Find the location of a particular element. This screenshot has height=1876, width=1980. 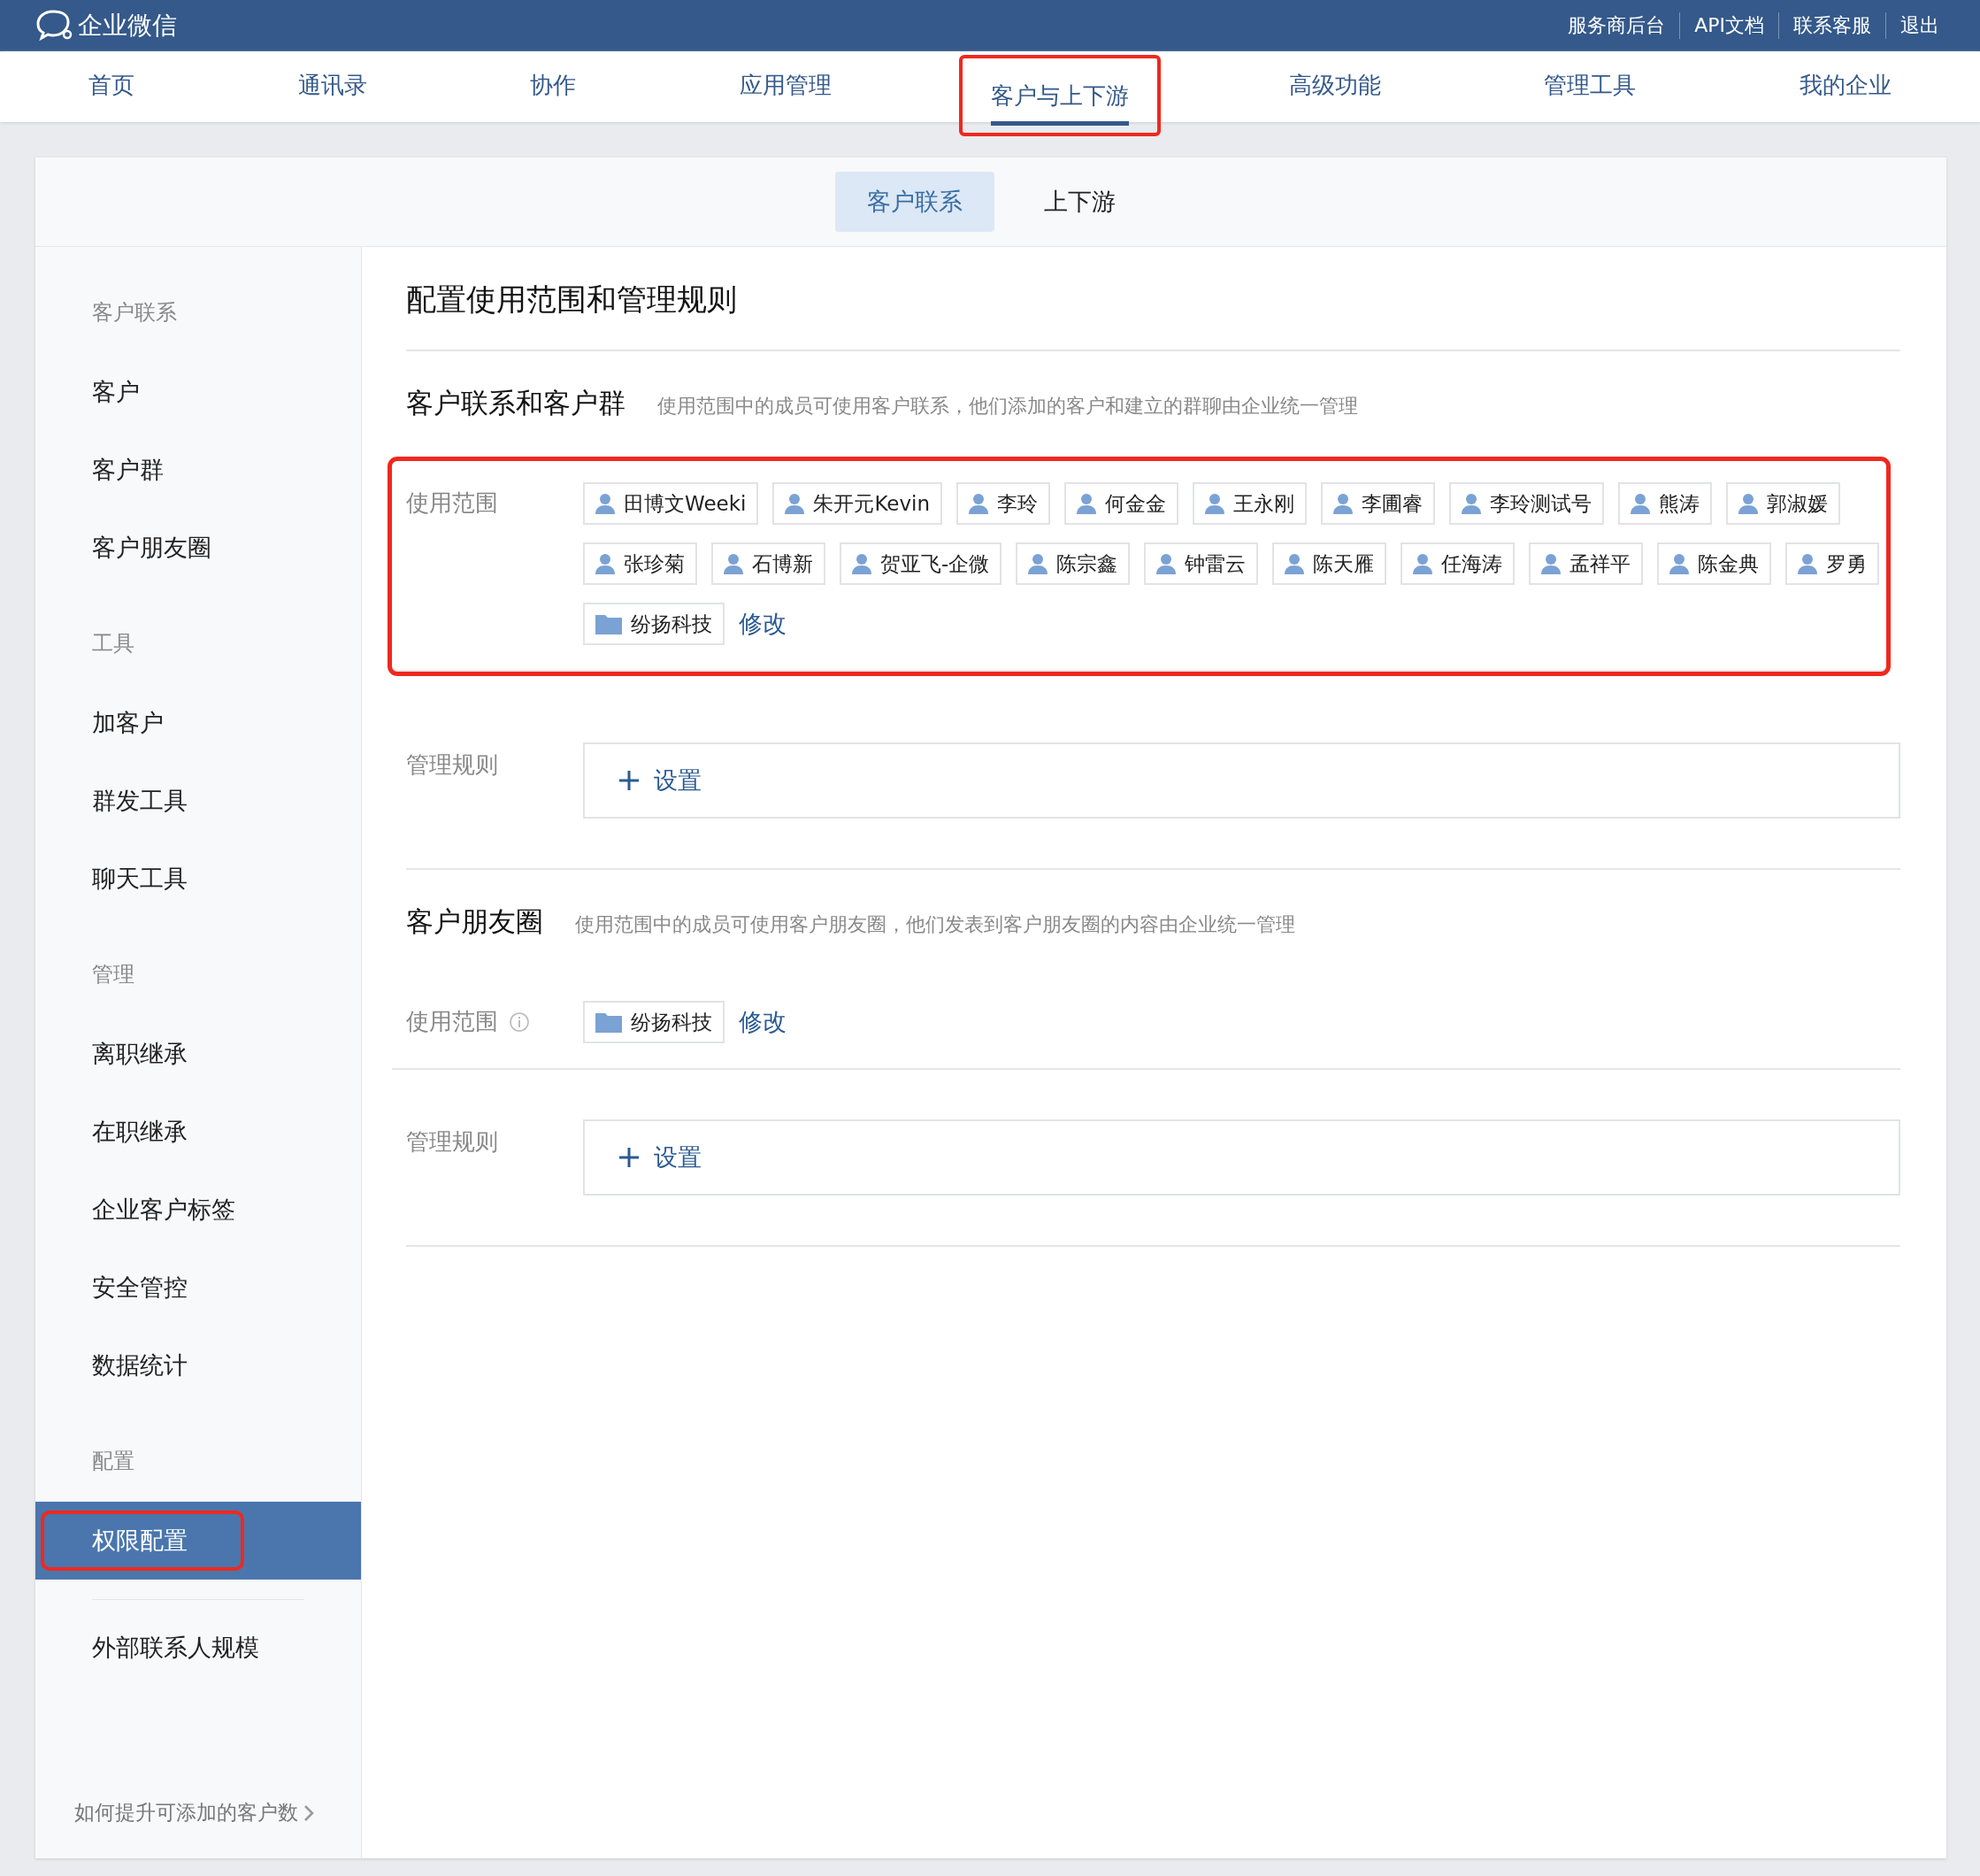

sidebar-item: 企业客户标签 is located at coordinates (198, 1210).